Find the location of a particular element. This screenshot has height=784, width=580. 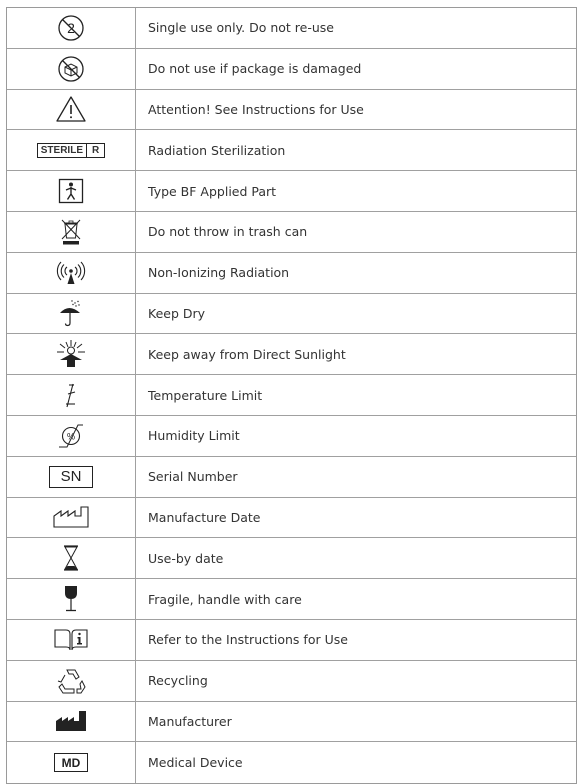

table-row: Non-Ionizing Radiation is located at coordinates (291, 273).